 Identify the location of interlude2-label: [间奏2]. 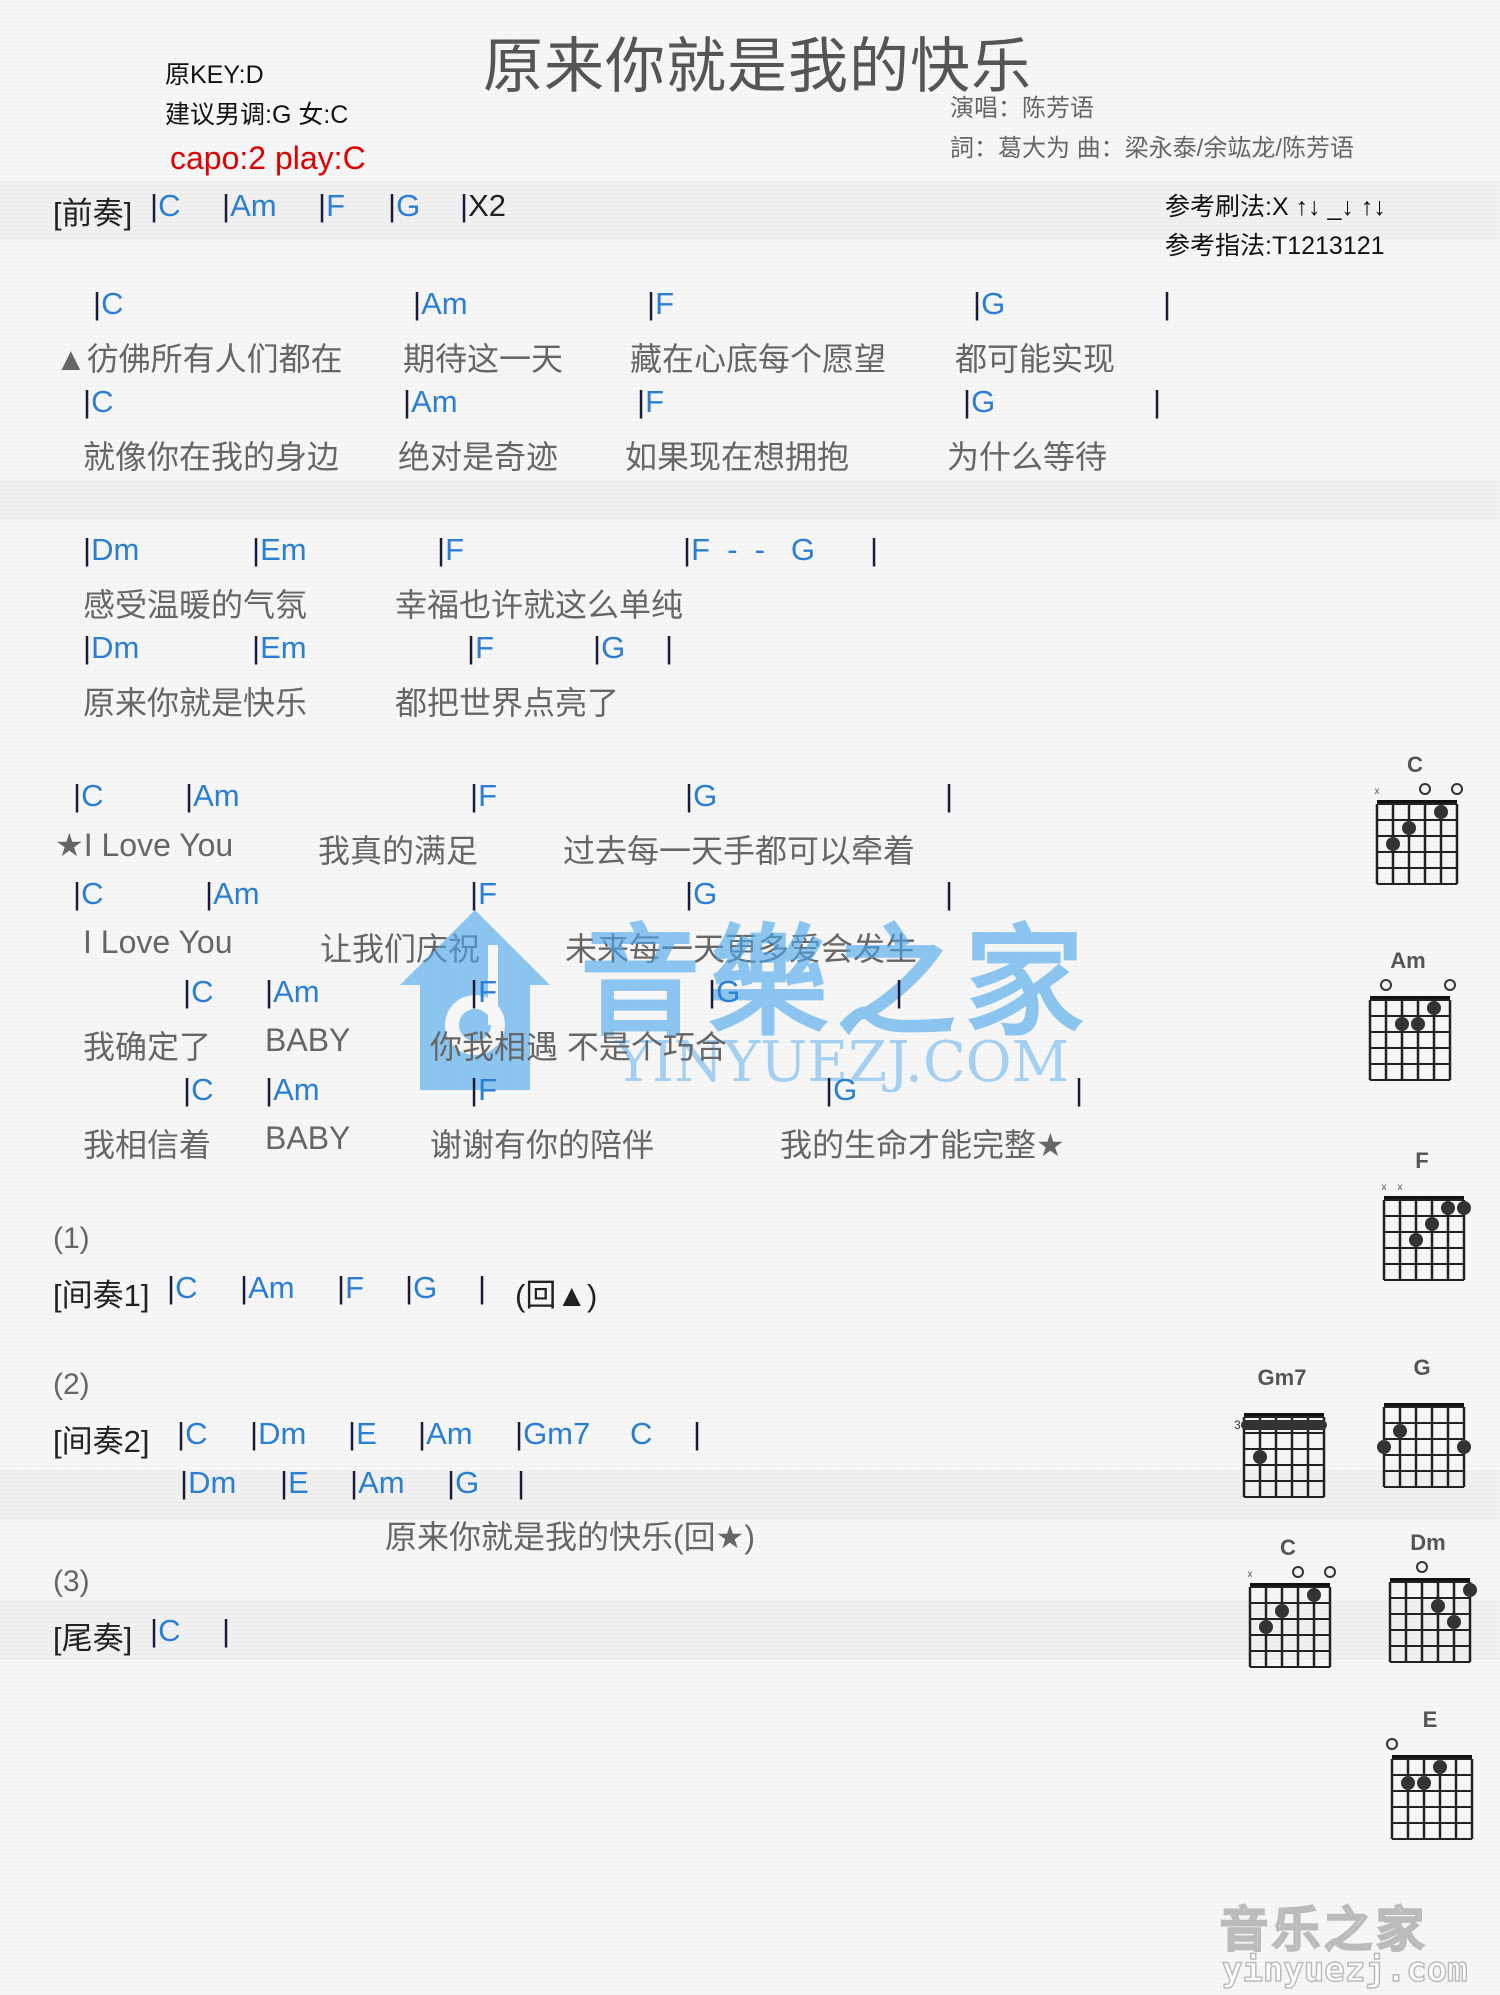
(101, 1441).